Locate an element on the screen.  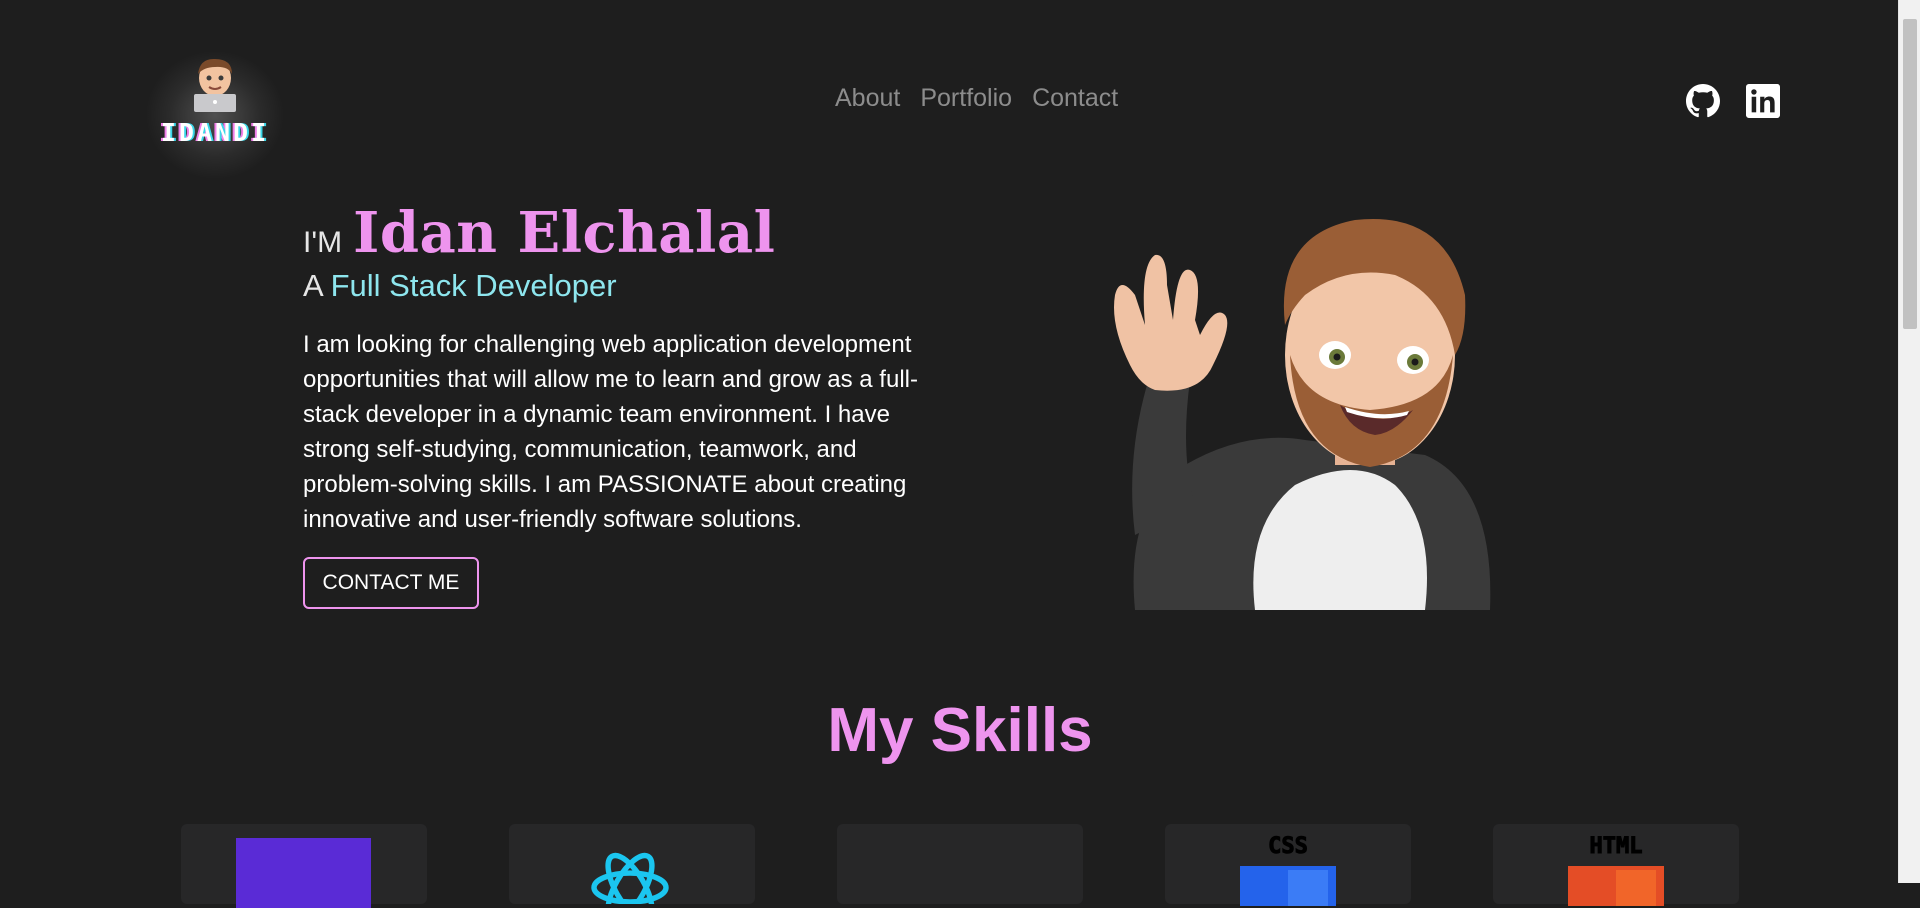
html-label: HTML is located at coordinates (1616, 847).